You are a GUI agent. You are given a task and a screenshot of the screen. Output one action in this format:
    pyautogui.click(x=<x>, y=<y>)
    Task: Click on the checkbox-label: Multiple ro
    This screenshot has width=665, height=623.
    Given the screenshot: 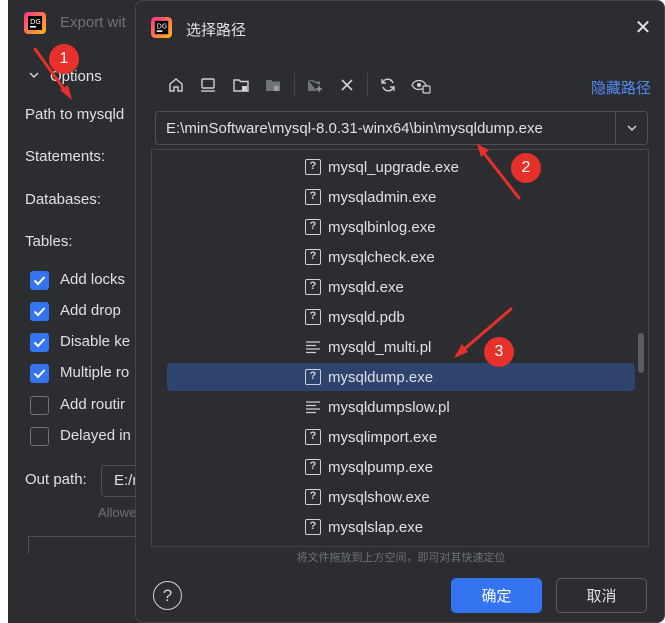 What is the action you would take?
    pyautogui.click(x=95, y=372)
    